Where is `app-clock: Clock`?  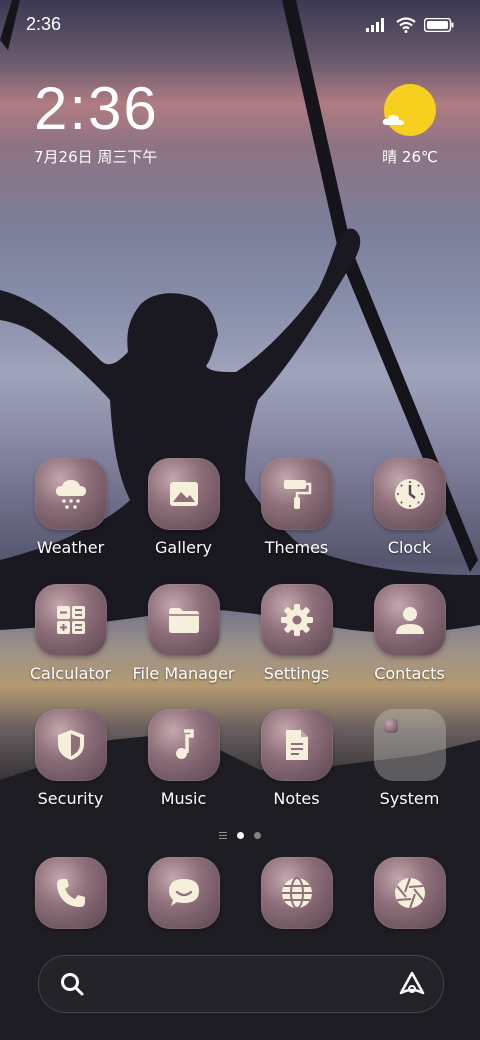 app-clock: Clock is located at coordinates (409, 507).